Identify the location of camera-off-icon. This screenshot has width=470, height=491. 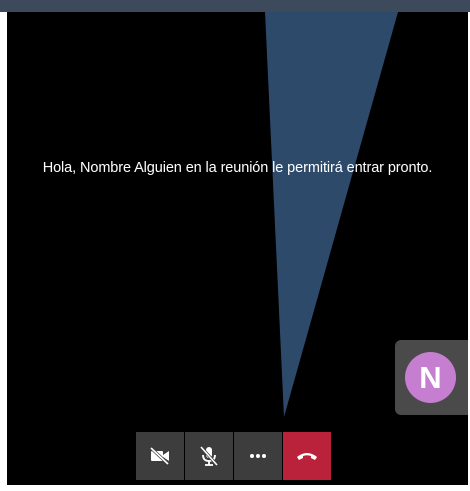
(159, 456).